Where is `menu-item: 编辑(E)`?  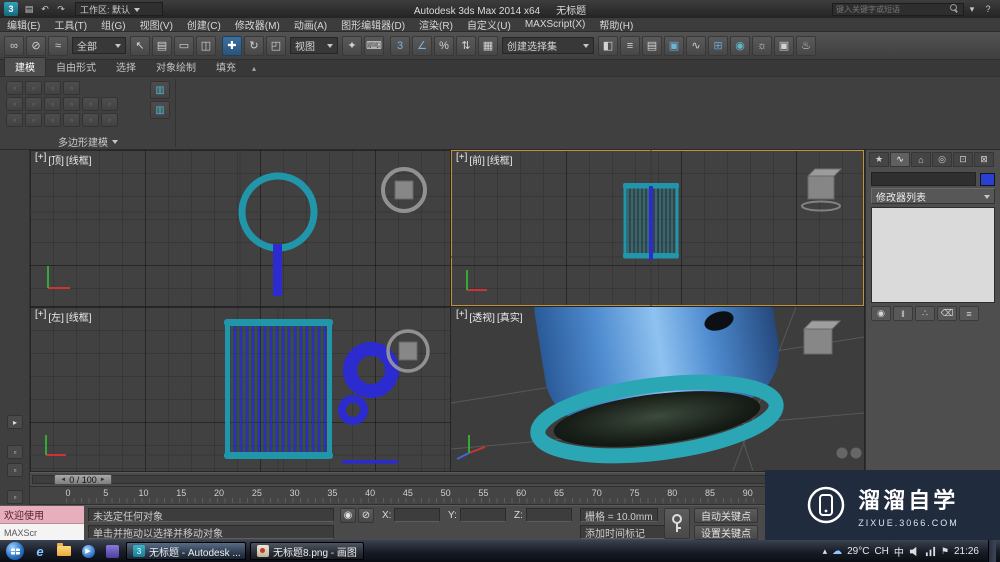 menu-item: 编辑(E) is located at coordinates (23, 24).